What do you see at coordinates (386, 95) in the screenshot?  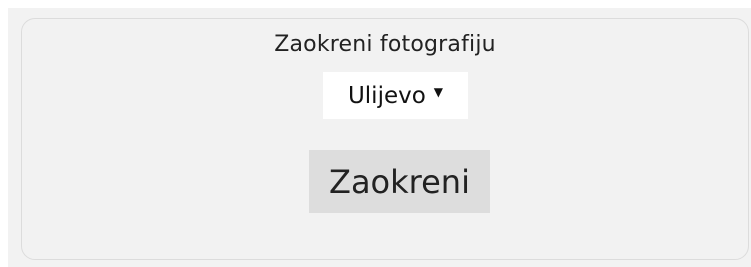 I see `rotation-direction-value: Ulijevo` at bounding box center [386, 95].